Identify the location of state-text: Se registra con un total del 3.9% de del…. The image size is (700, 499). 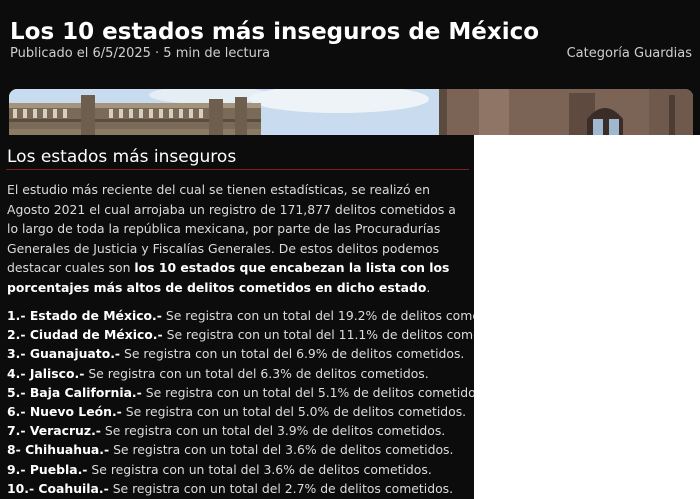
(273, 431).